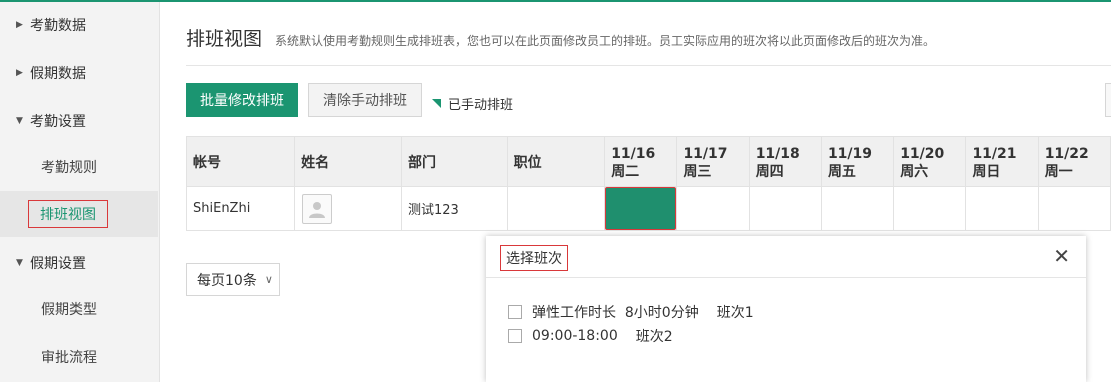  What do you see at coordinates (240, 208) in the screenshot?
I see `cell-account: ShiEnZhi` at bounding box center [240, 208].